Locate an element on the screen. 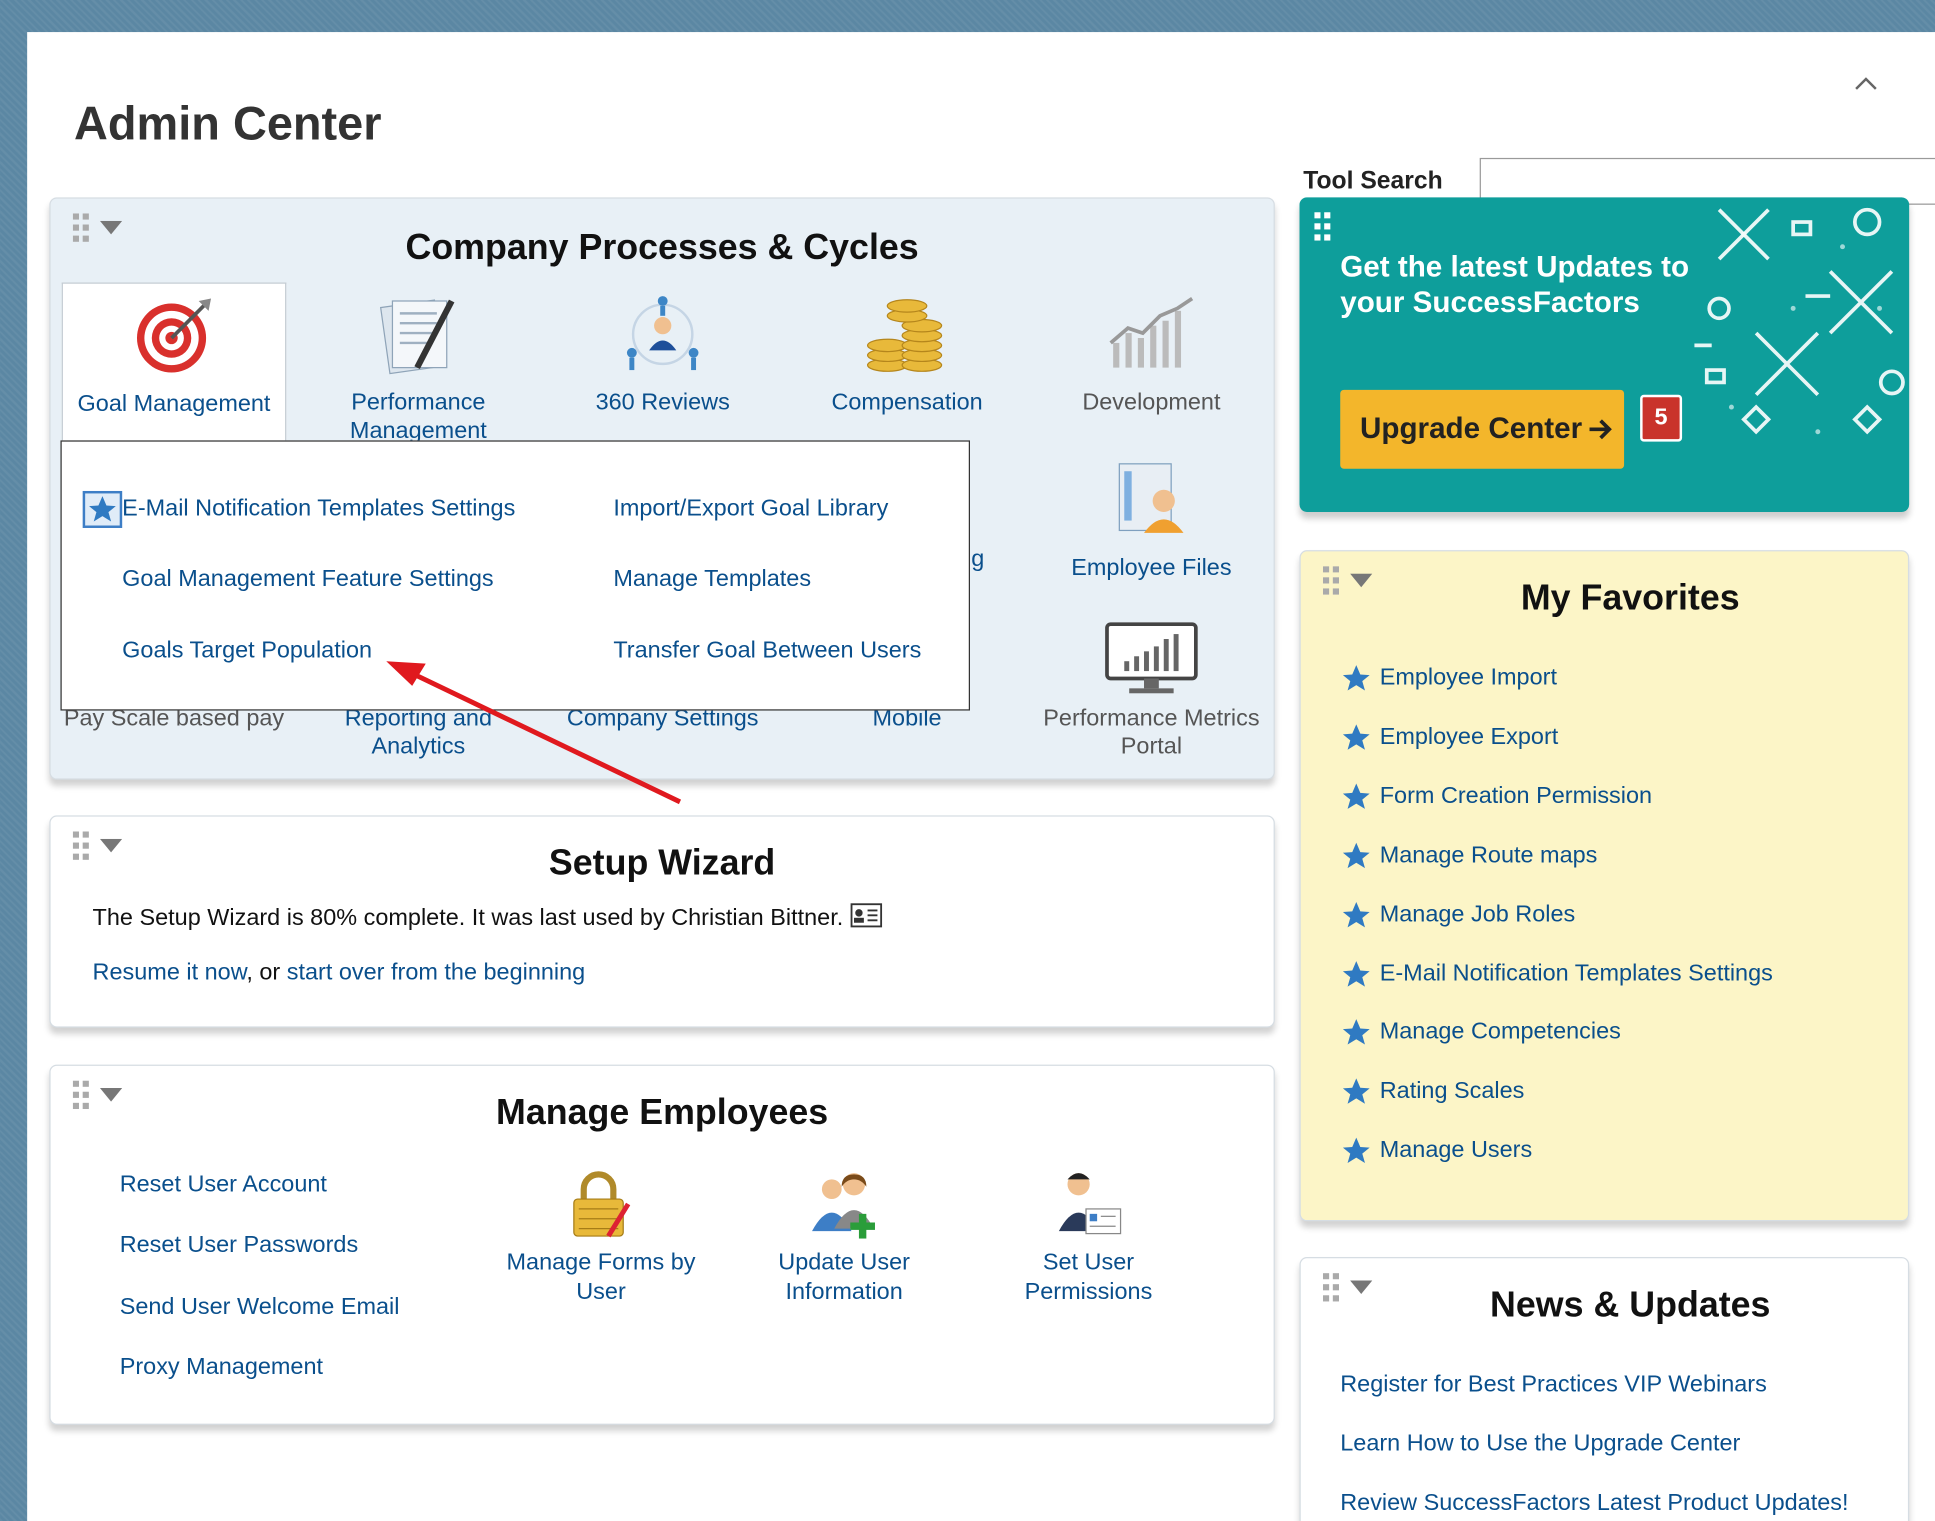 This screenshot has width=1935, height=1521. favorite-item-label: Form Creation Permission is located at coordinates (1516, 796).